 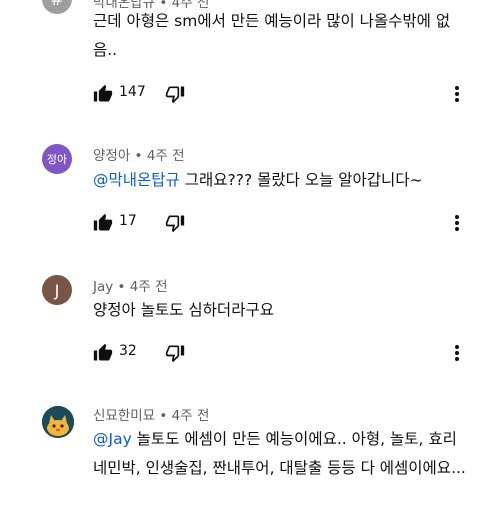 What do you see at coordinates (280, 310) in the screenshot?
I see `comment-text: 양정아 놀토도 심하더라구요` at bounding box center [280, 310].